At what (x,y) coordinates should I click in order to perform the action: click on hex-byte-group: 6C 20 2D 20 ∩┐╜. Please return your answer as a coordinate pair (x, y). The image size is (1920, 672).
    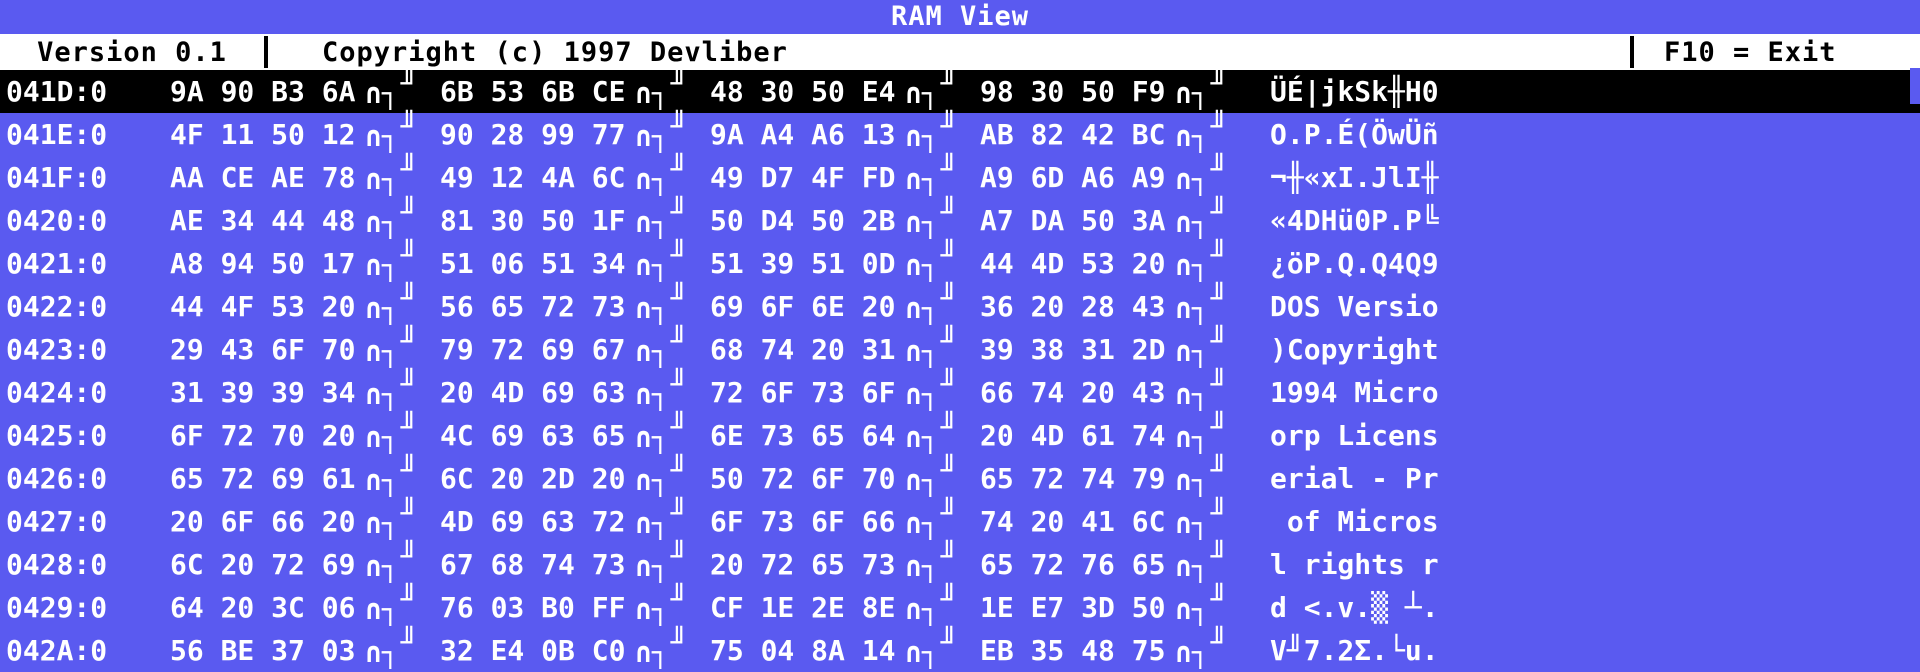
    Looking at the image, I should click on (575, 477).